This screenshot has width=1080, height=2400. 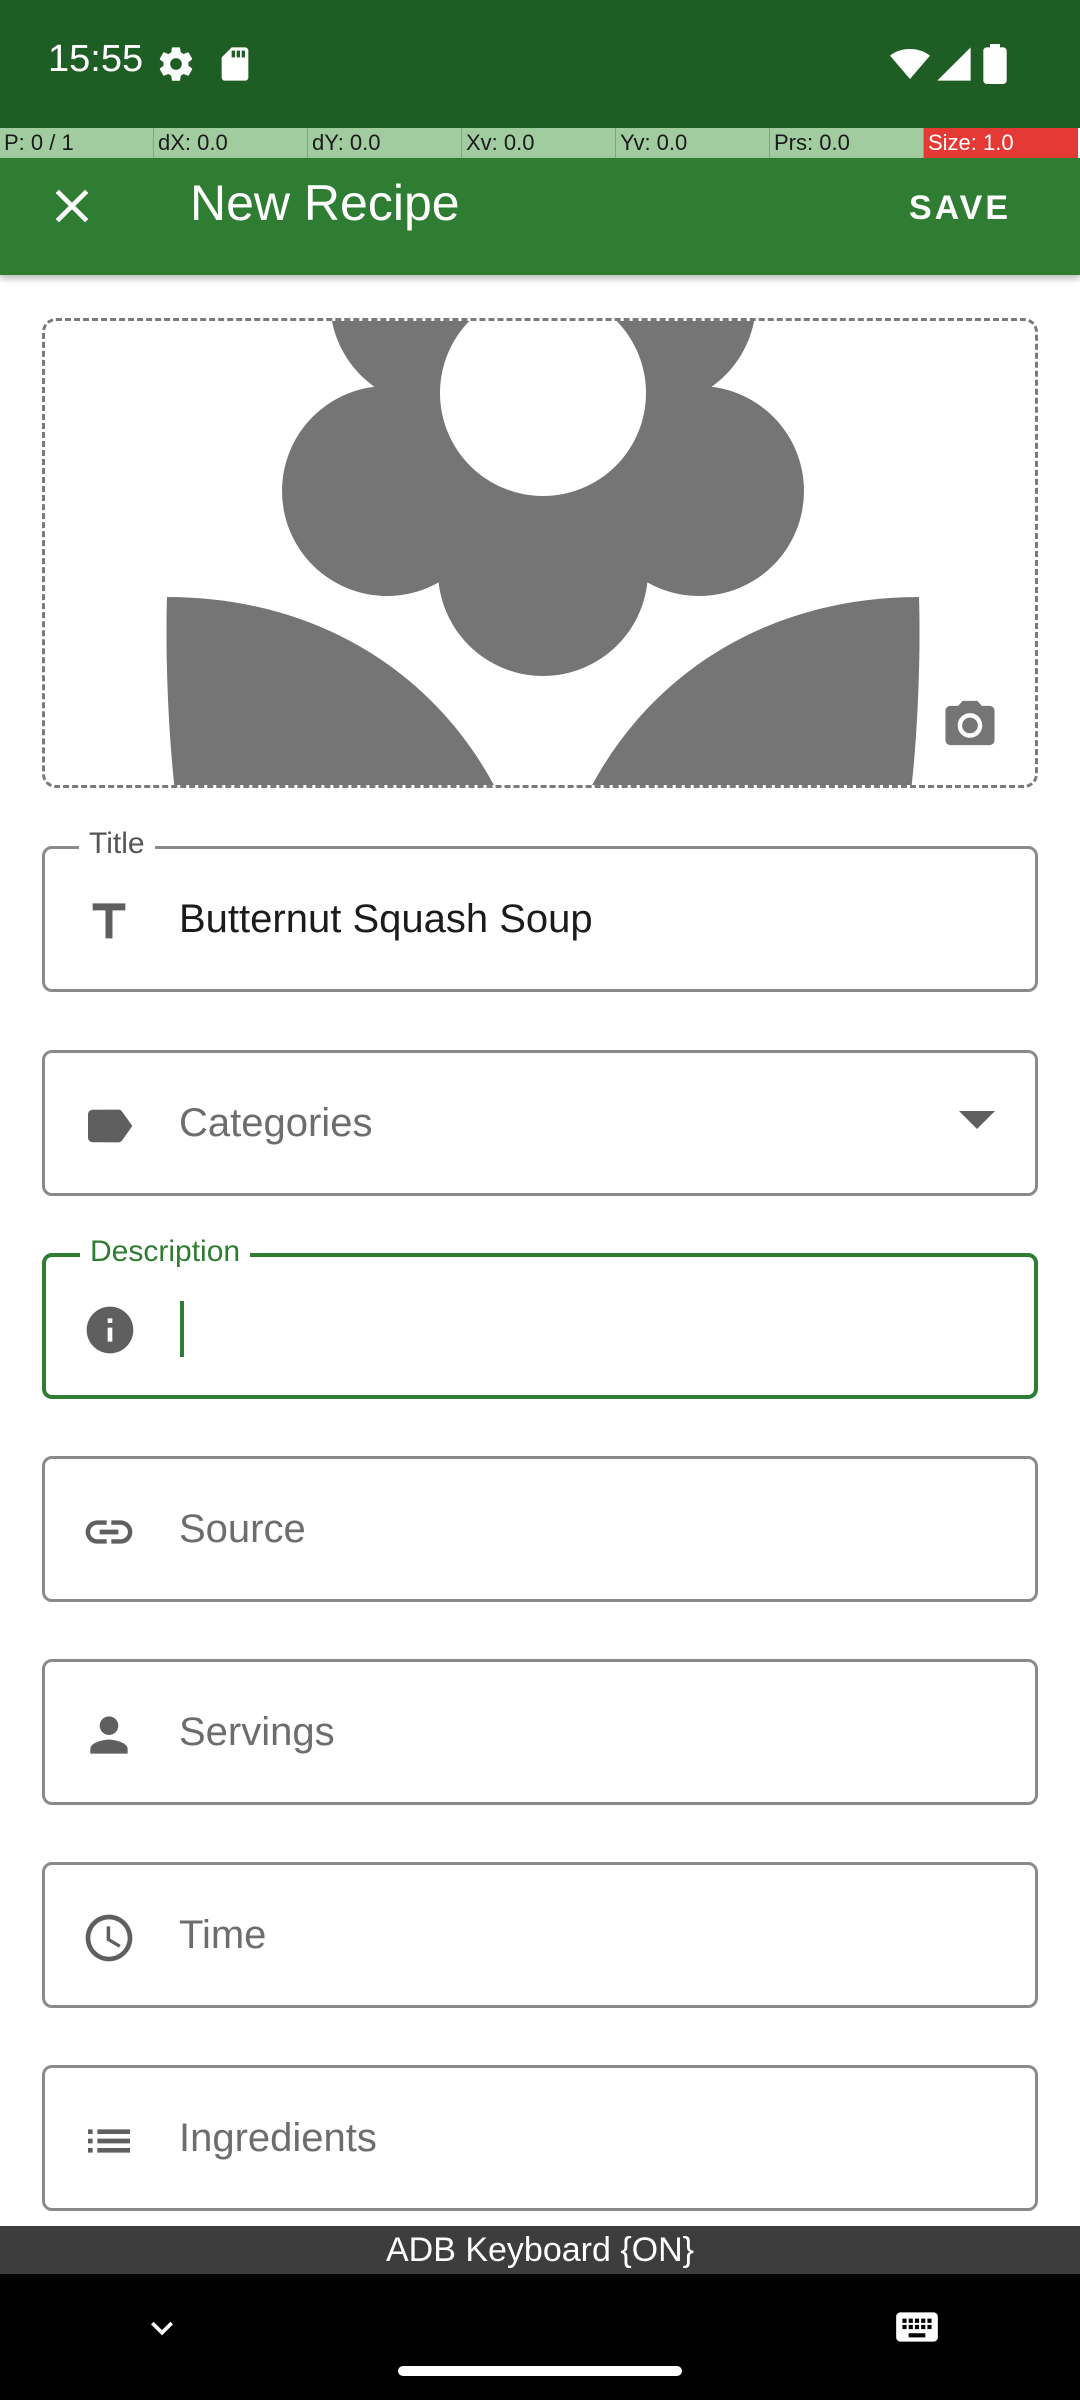 I want to click on servings-placeholder: Servings, so click(x=257, y=1732).